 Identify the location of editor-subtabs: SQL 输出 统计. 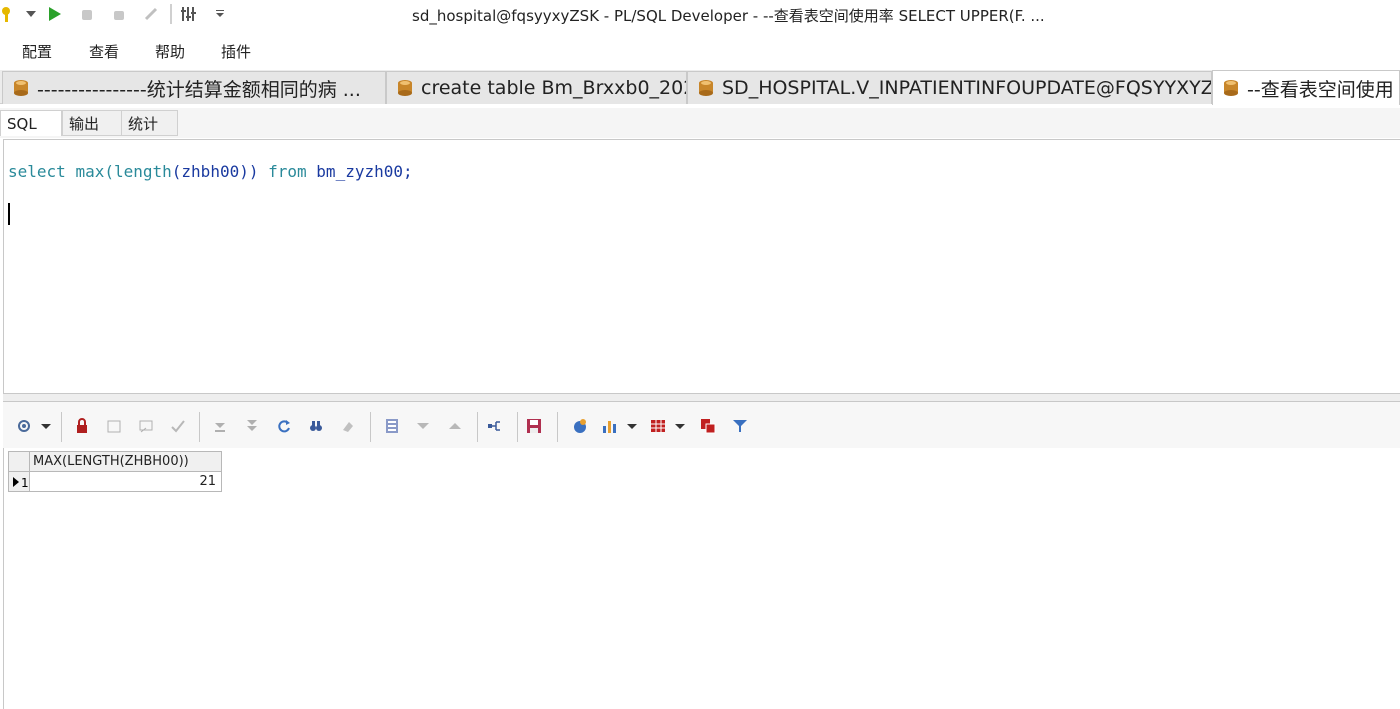
(700, 123).